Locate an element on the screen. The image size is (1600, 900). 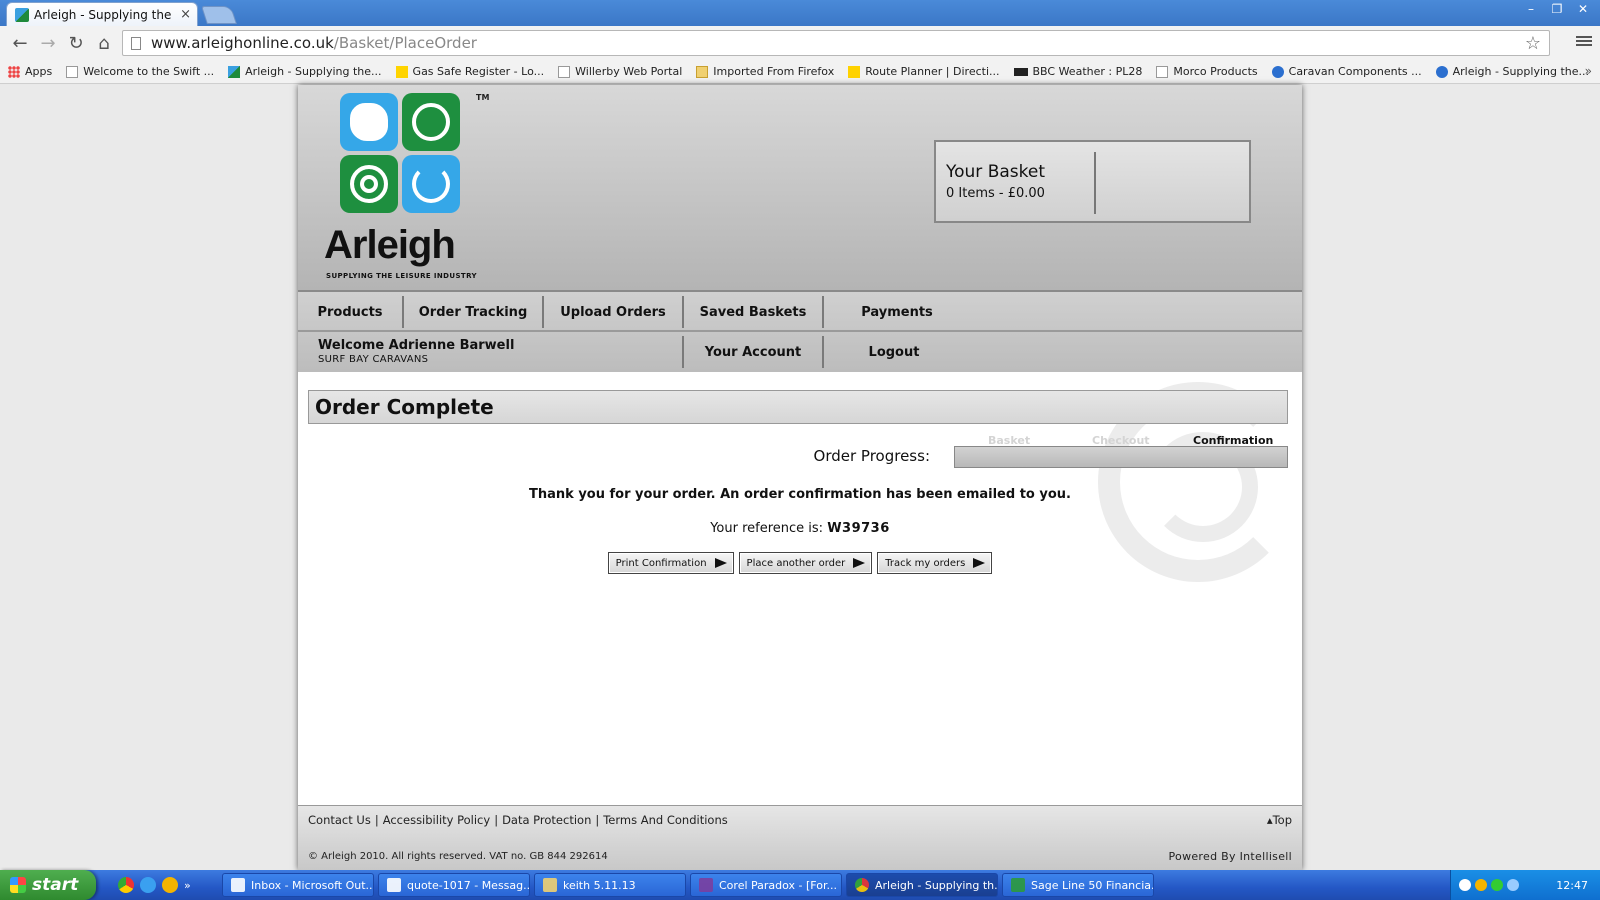
place-another-order-label: Place another order is located at coordinates (796, 563).